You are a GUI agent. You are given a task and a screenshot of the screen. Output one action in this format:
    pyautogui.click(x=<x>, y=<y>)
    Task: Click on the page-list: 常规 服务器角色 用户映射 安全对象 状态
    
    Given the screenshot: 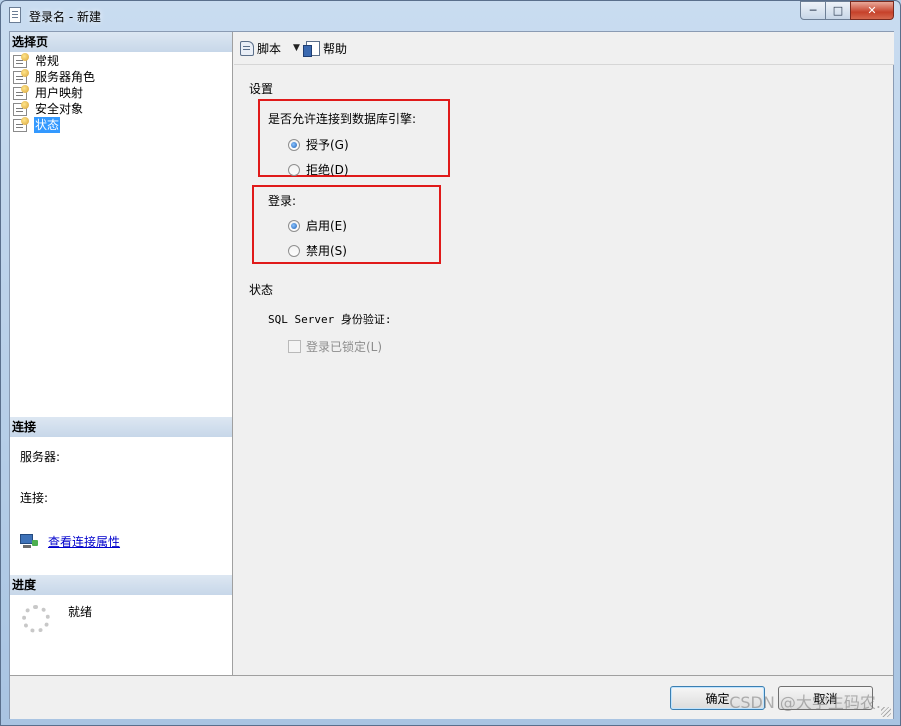 What is the action you would take?
    pyautogui.click(x=121, y=92)
    